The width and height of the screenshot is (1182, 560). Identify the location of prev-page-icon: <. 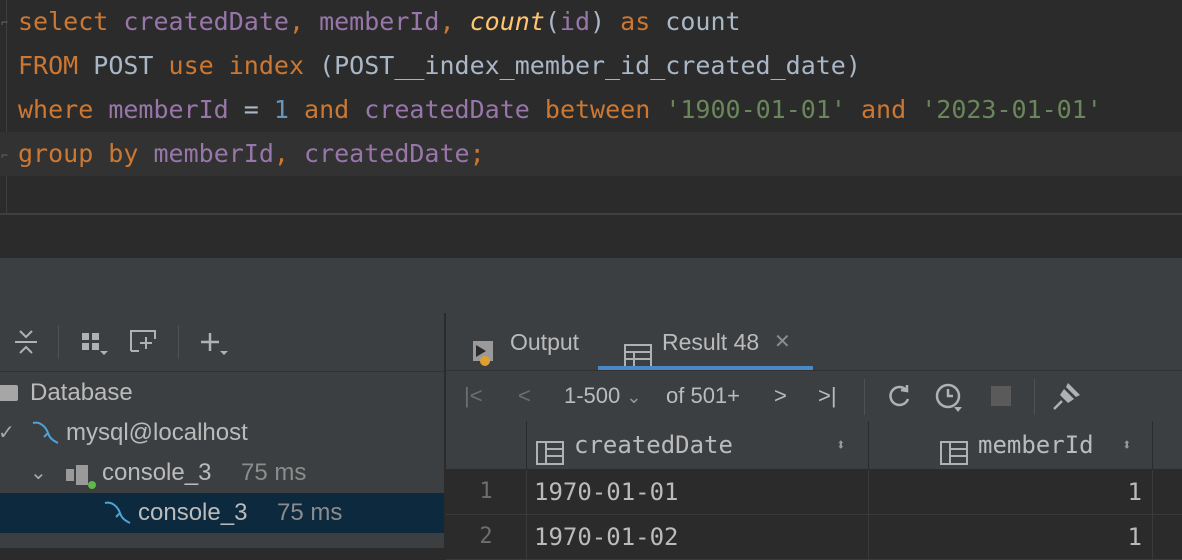
(524, 396).